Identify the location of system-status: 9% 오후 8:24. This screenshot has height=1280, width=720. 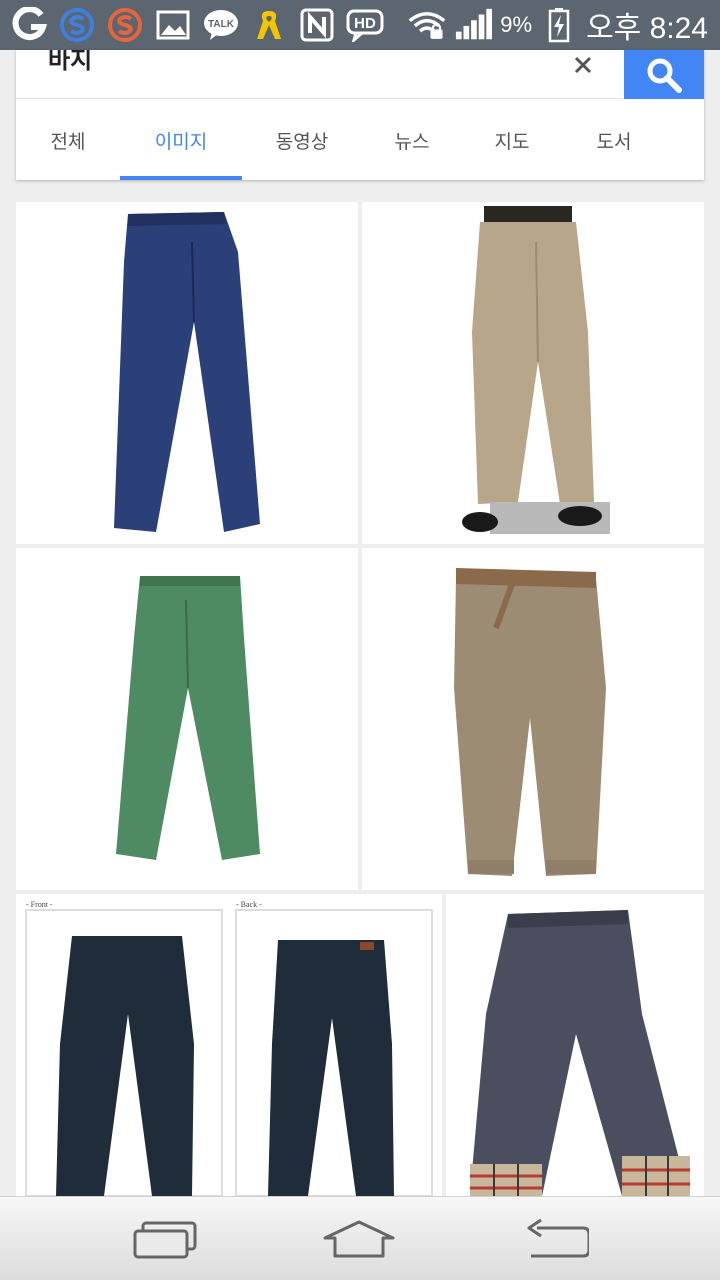
(558, 25).